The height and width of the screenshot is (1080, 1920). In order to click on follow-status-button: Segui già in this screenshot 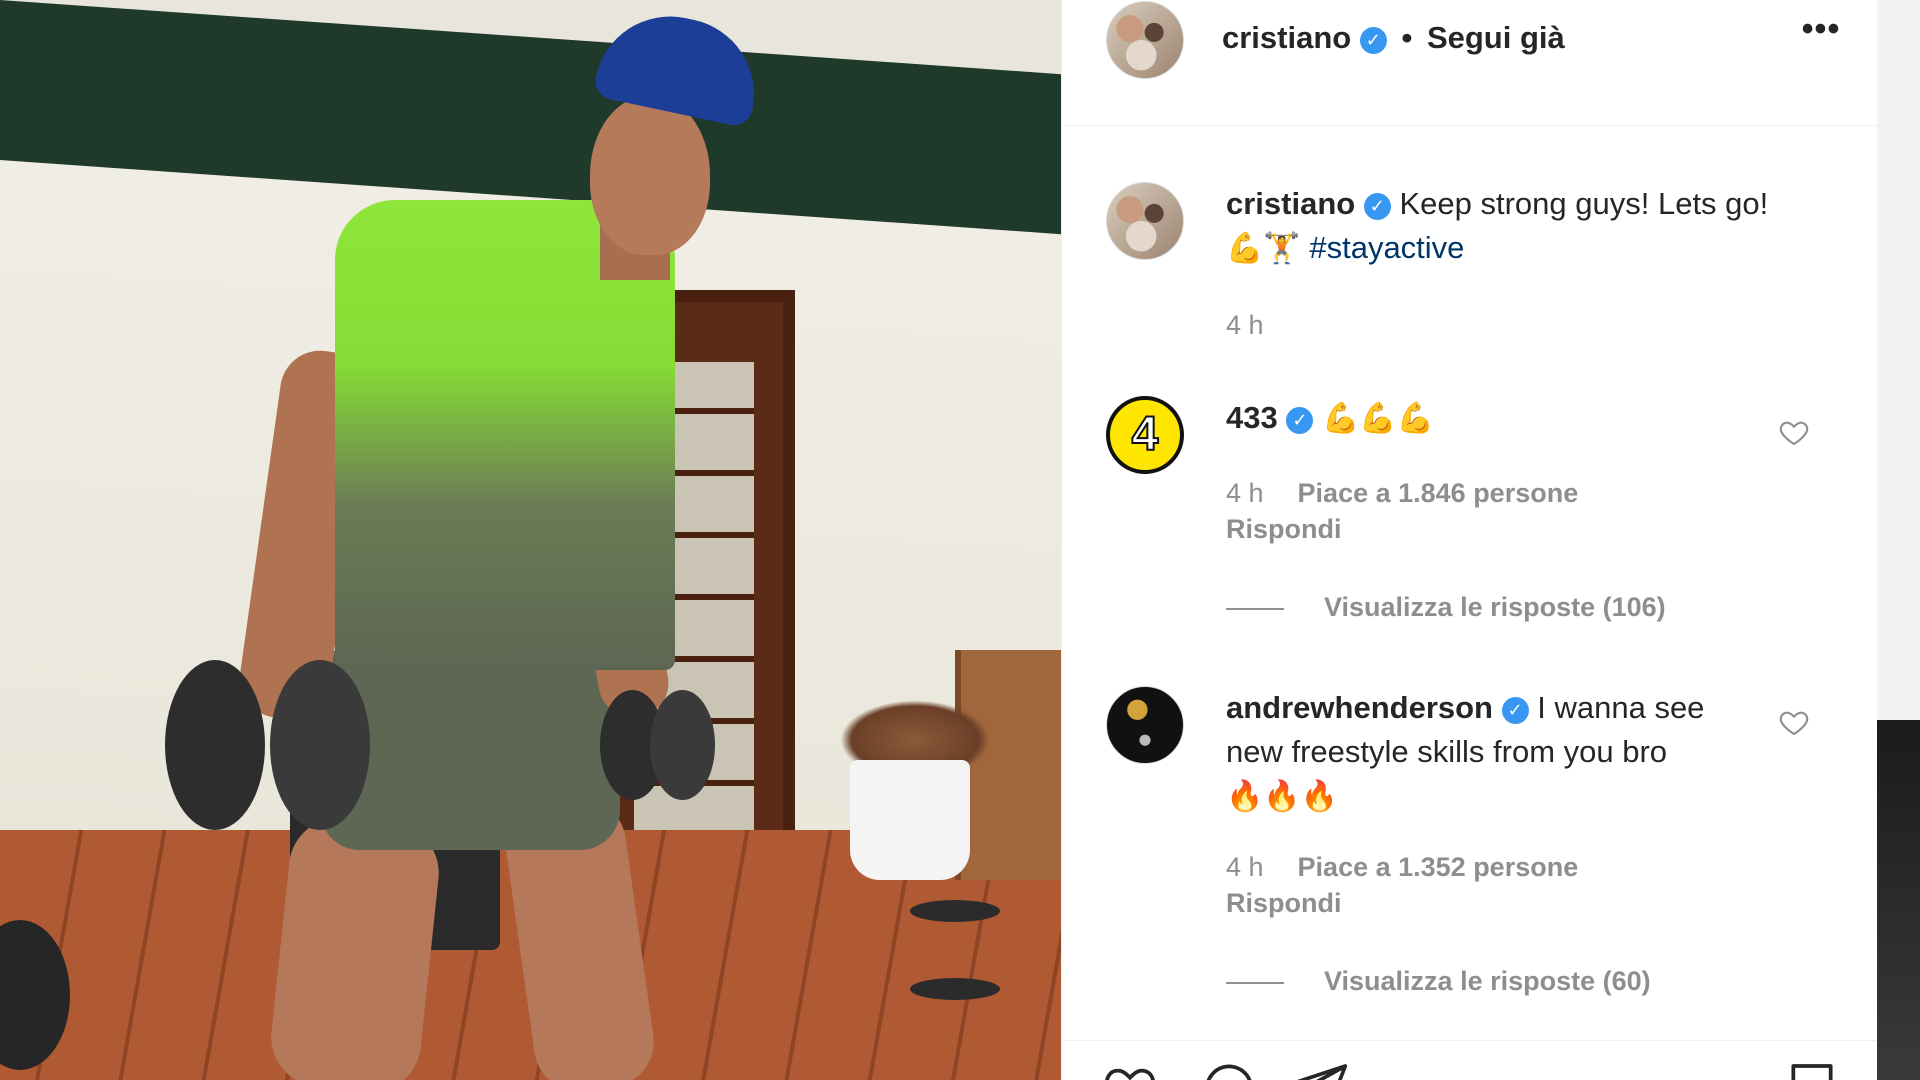, I will do `click(1496, 37)`.